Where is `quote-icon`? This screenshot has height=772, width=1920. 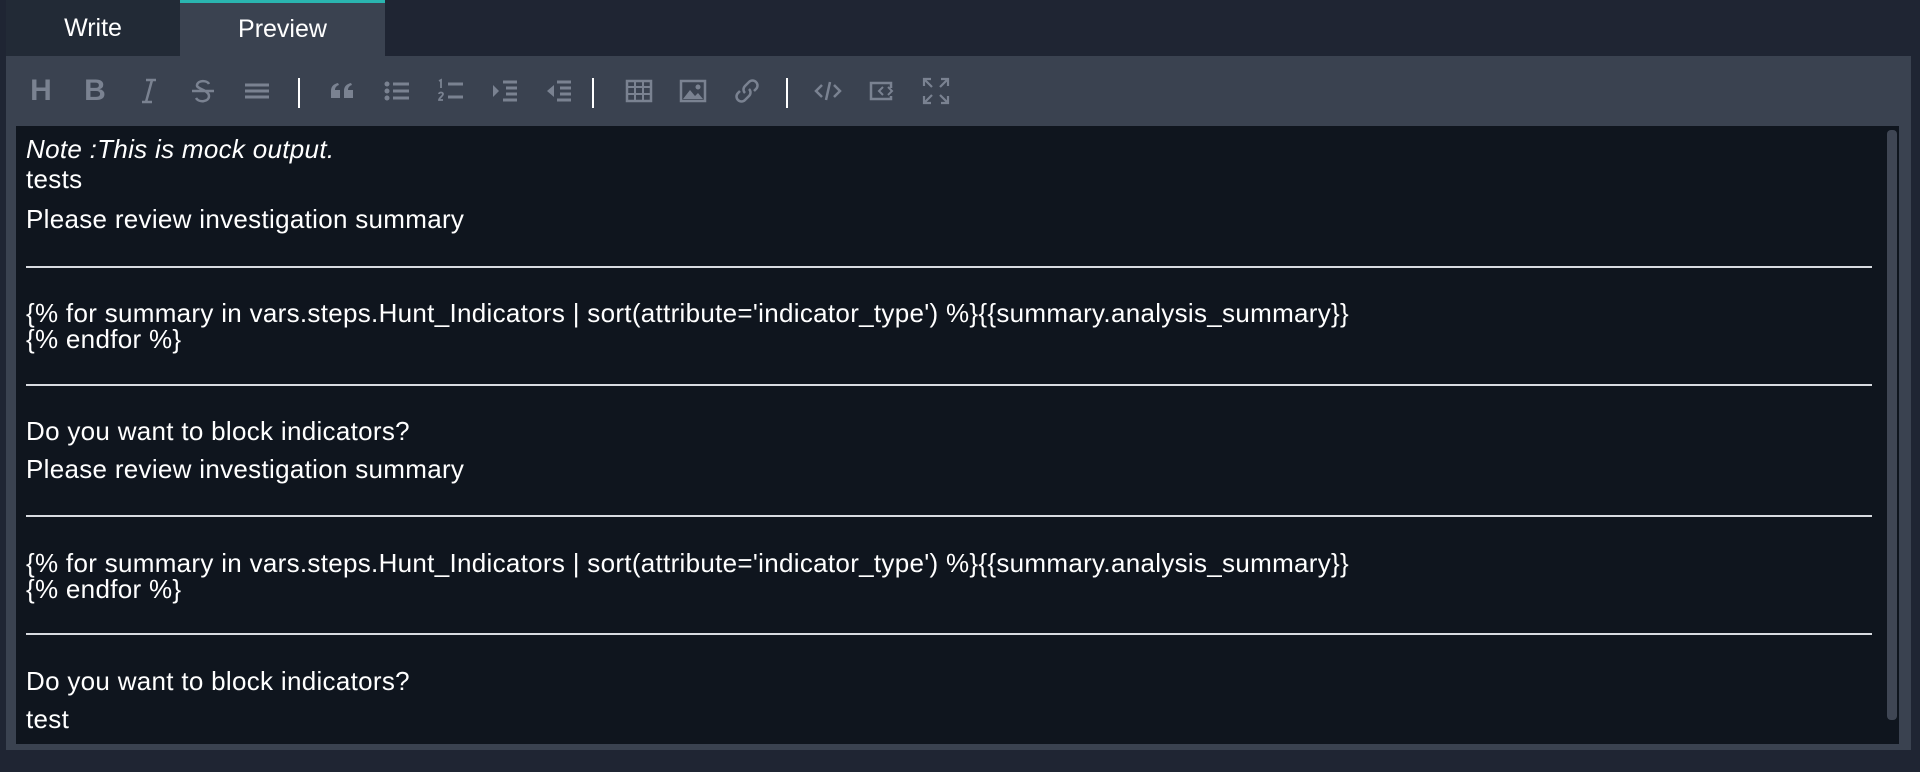
quote-icon is located at coordinates (342, 90).